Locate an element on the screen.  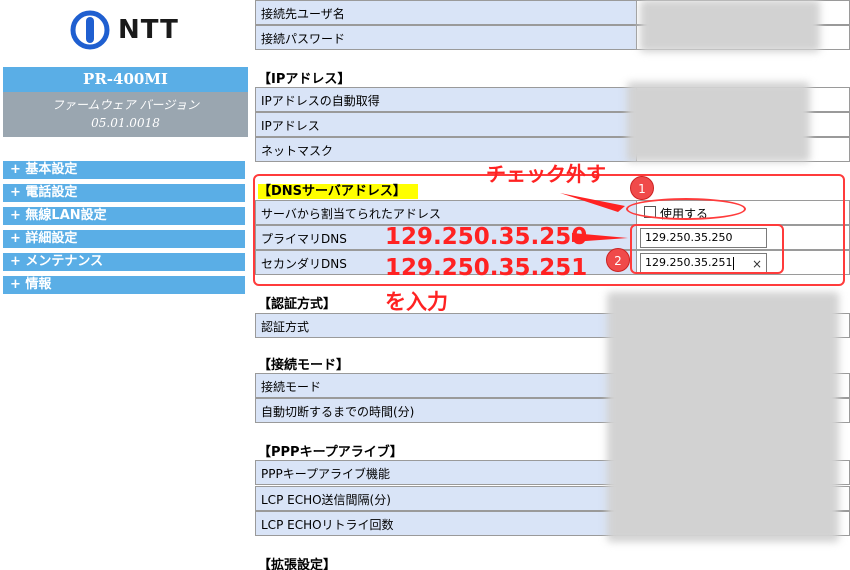
annotation-secondary-dns: 129.250.35.251 is located at coordinates (486, 268).